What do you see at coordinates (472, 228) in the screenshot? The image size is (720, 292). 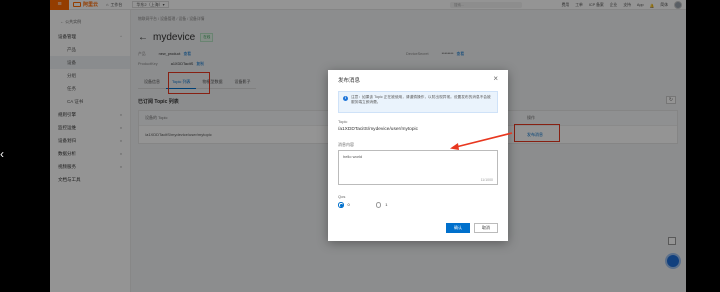 I see `dialog-footer: 确认 取消` at bounding box center [472, 228].